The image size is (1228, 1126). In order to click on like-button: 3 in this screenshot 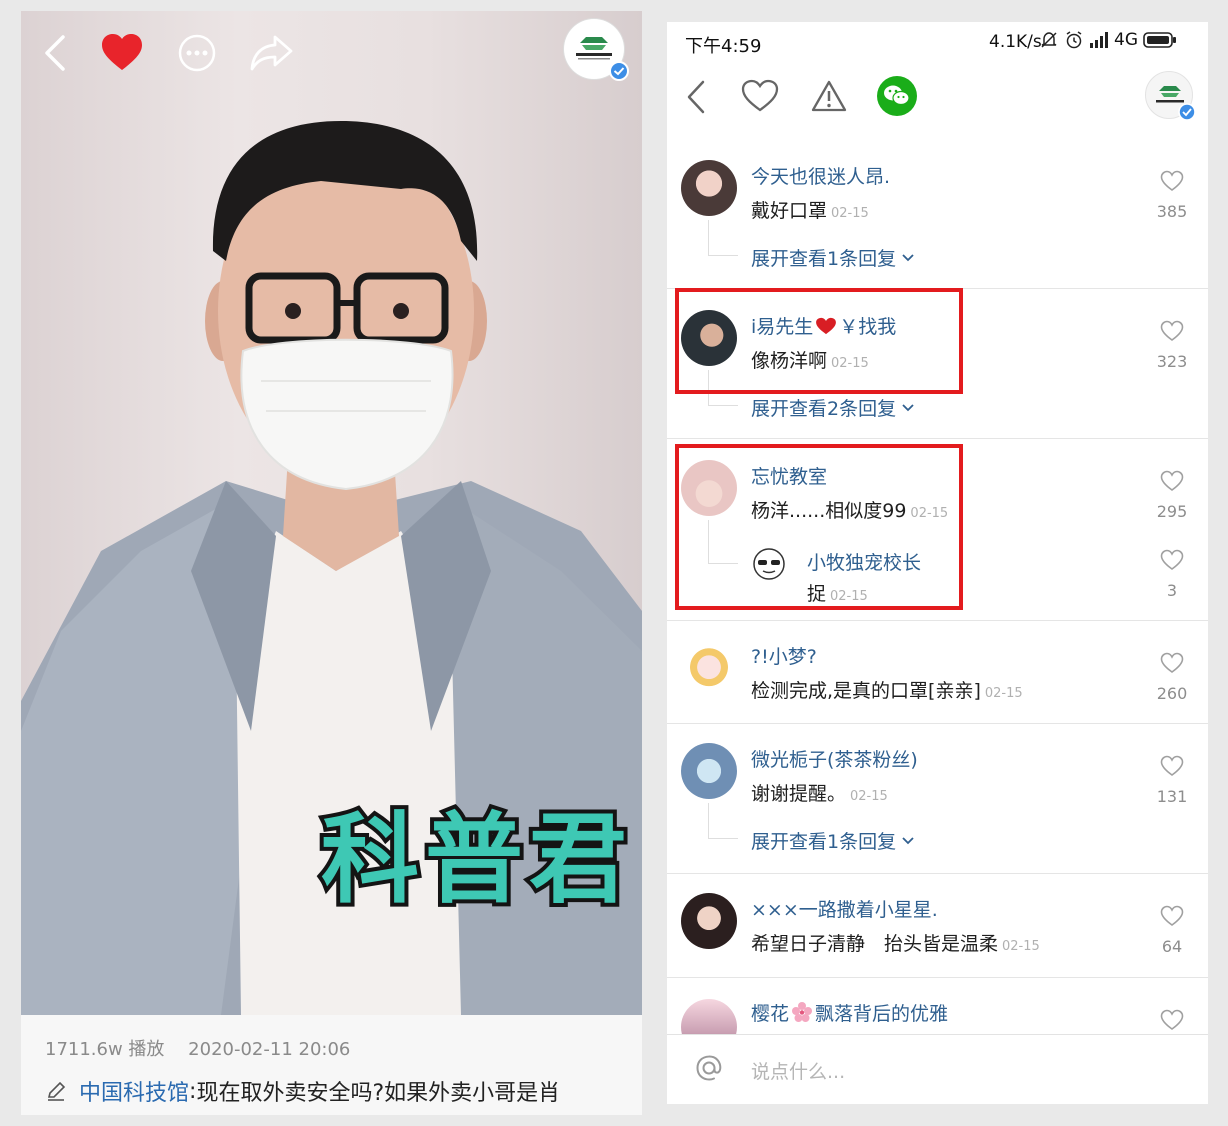, I will do `click(1172, 574)`.